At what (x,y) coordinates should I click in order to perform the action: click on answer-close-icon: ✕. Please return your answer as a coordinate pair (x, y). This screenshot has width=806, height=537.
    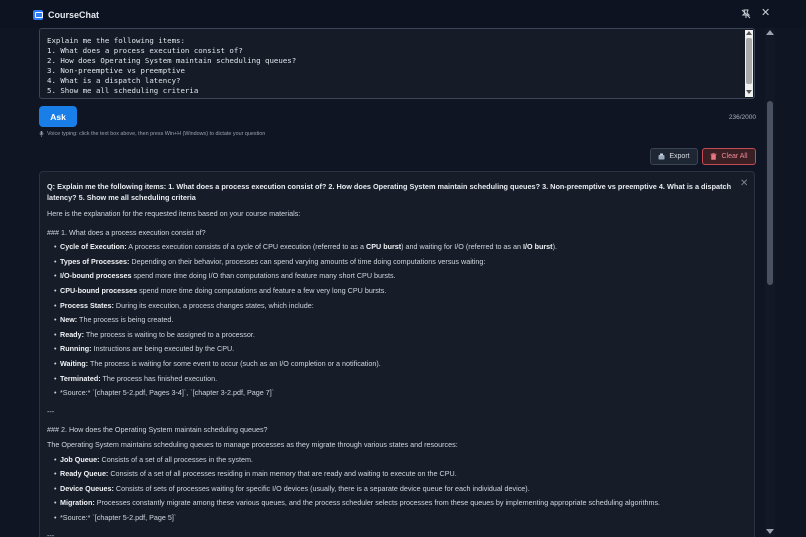
    Looking at the image, I should click on (744, 184).